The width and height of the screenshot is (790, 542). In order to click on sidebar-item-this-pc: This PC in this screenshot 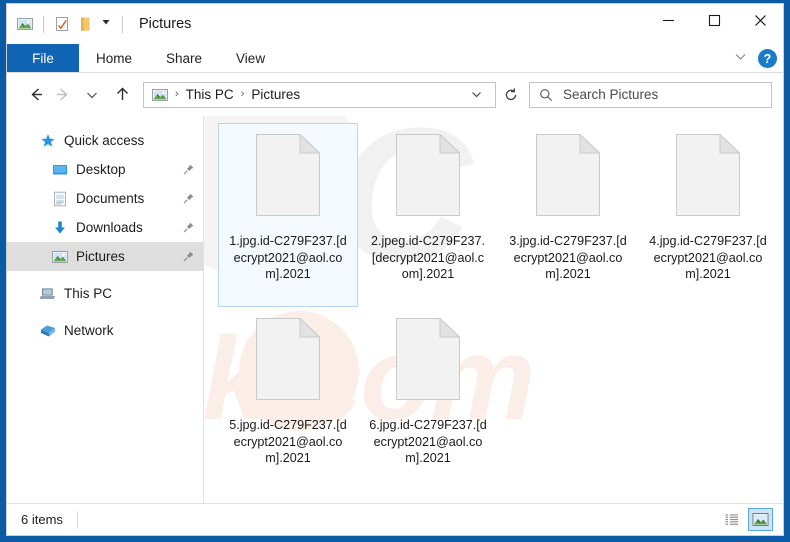, I will do `click(105, 293)`.